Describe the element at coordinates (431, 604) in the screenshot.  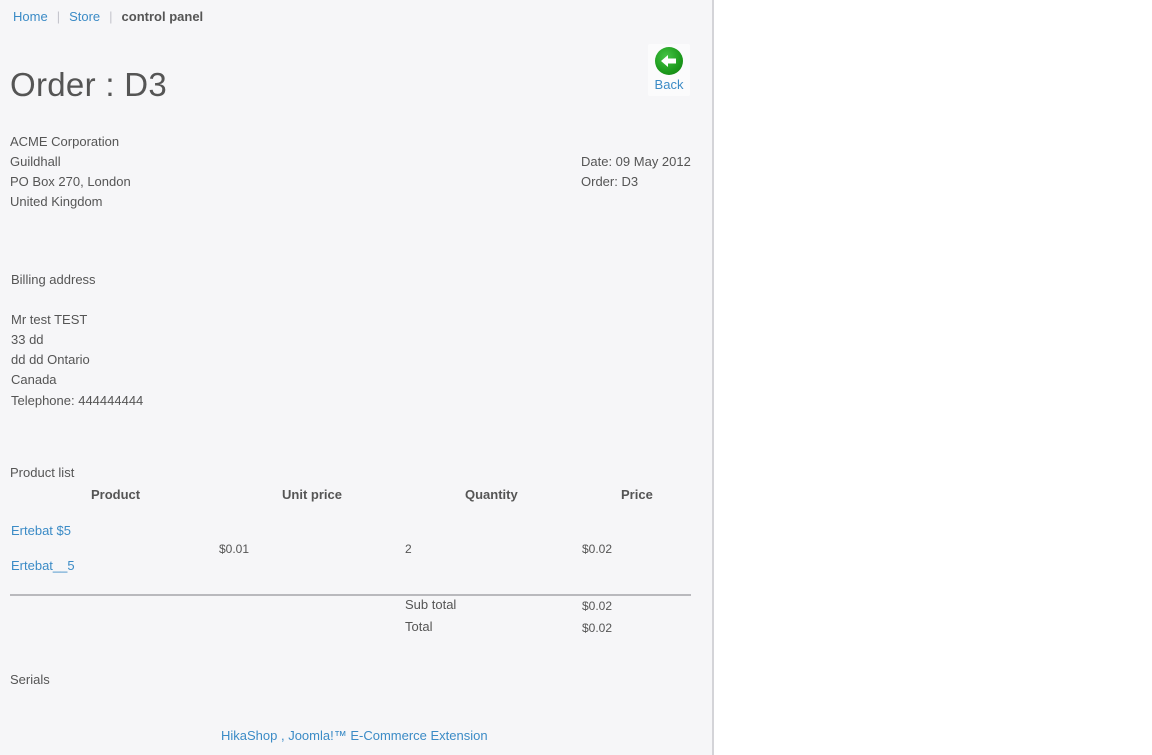
I see `subtotal-label: Sub total` at that location.